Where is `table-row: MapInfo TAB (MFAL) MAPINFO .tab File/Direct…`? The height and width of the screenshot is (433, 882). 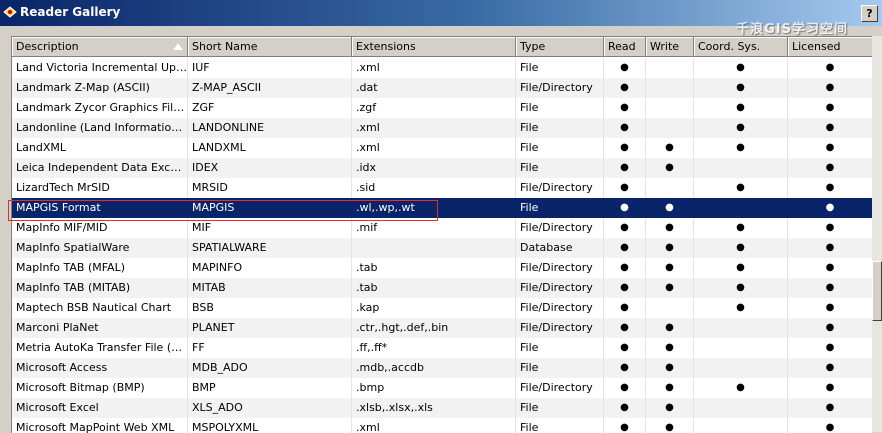 table-row: MapInfo TAB (MFAL) MAPINFO .tab File/Direct… is located at coordinates (442, 268).